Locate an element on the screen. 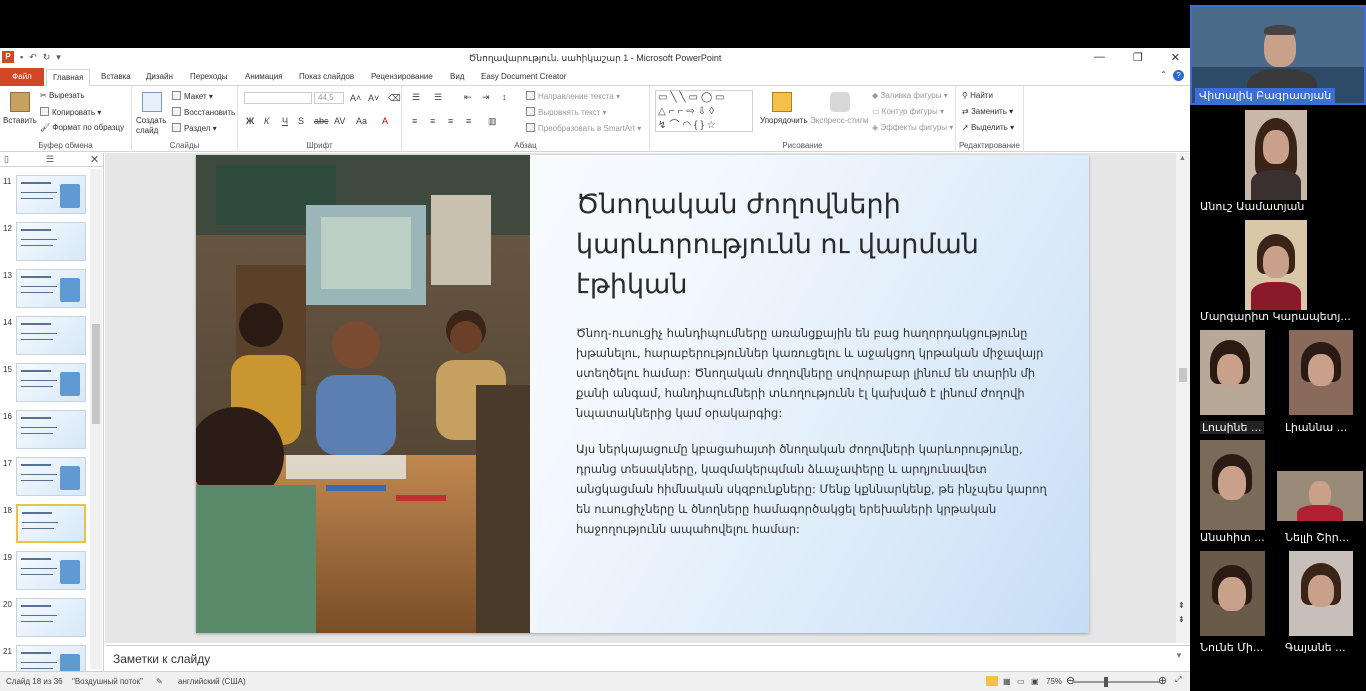  layout-button: Макет ▾ is located at coordinates (192, 96).